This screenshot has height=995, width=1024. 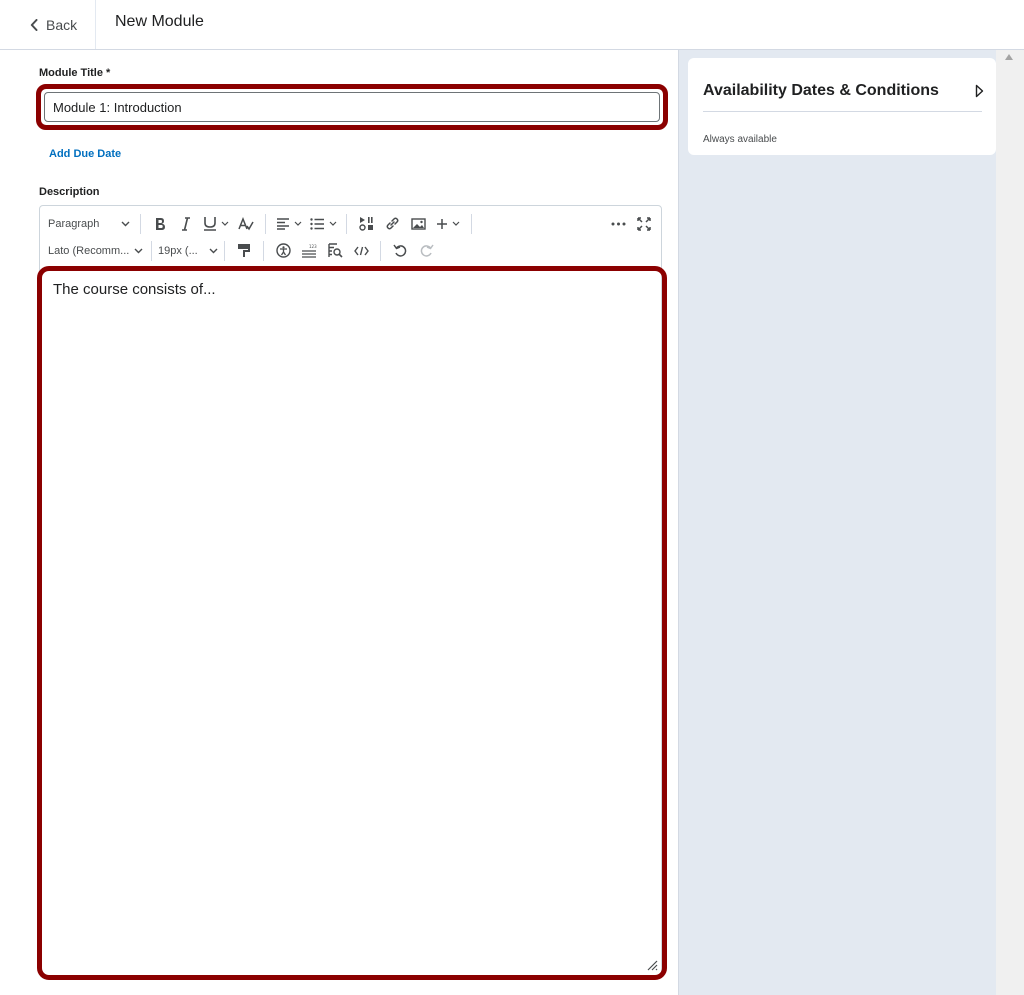 What do you see at coordinates (979, 91) in the screenshot?
I see `chevron-right-icon` at bounding box center [979, 91].